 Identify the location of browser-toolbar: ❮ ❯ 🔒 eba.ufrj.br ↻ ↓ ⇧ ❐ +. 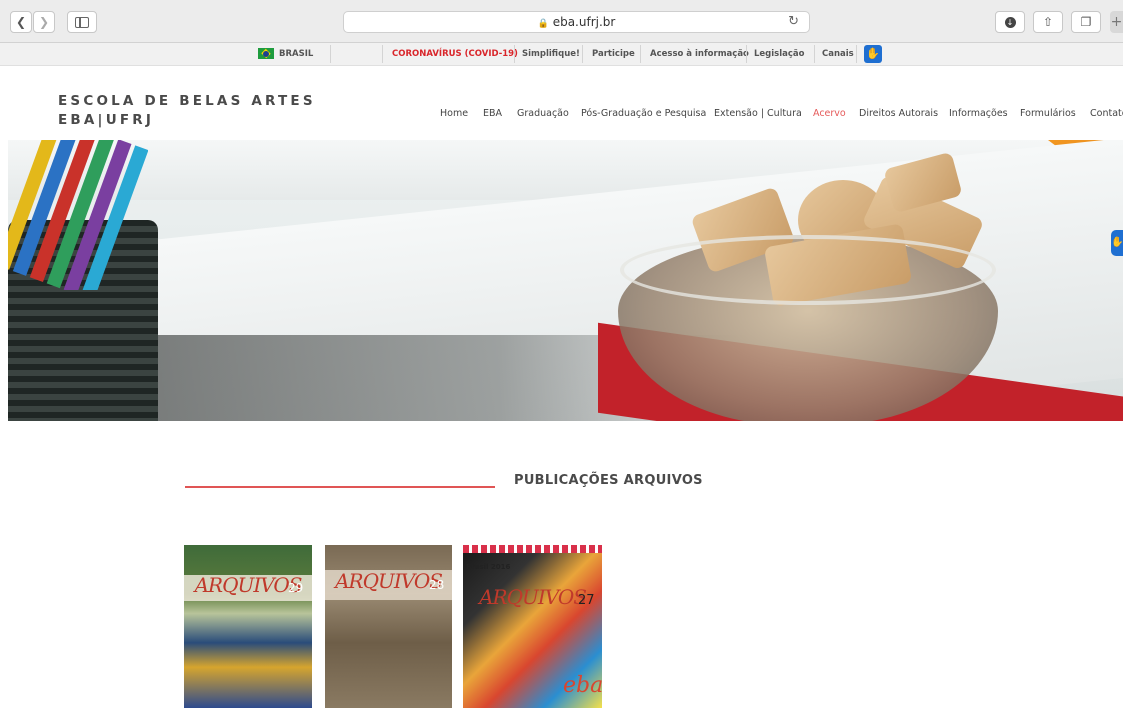
(561, 21).